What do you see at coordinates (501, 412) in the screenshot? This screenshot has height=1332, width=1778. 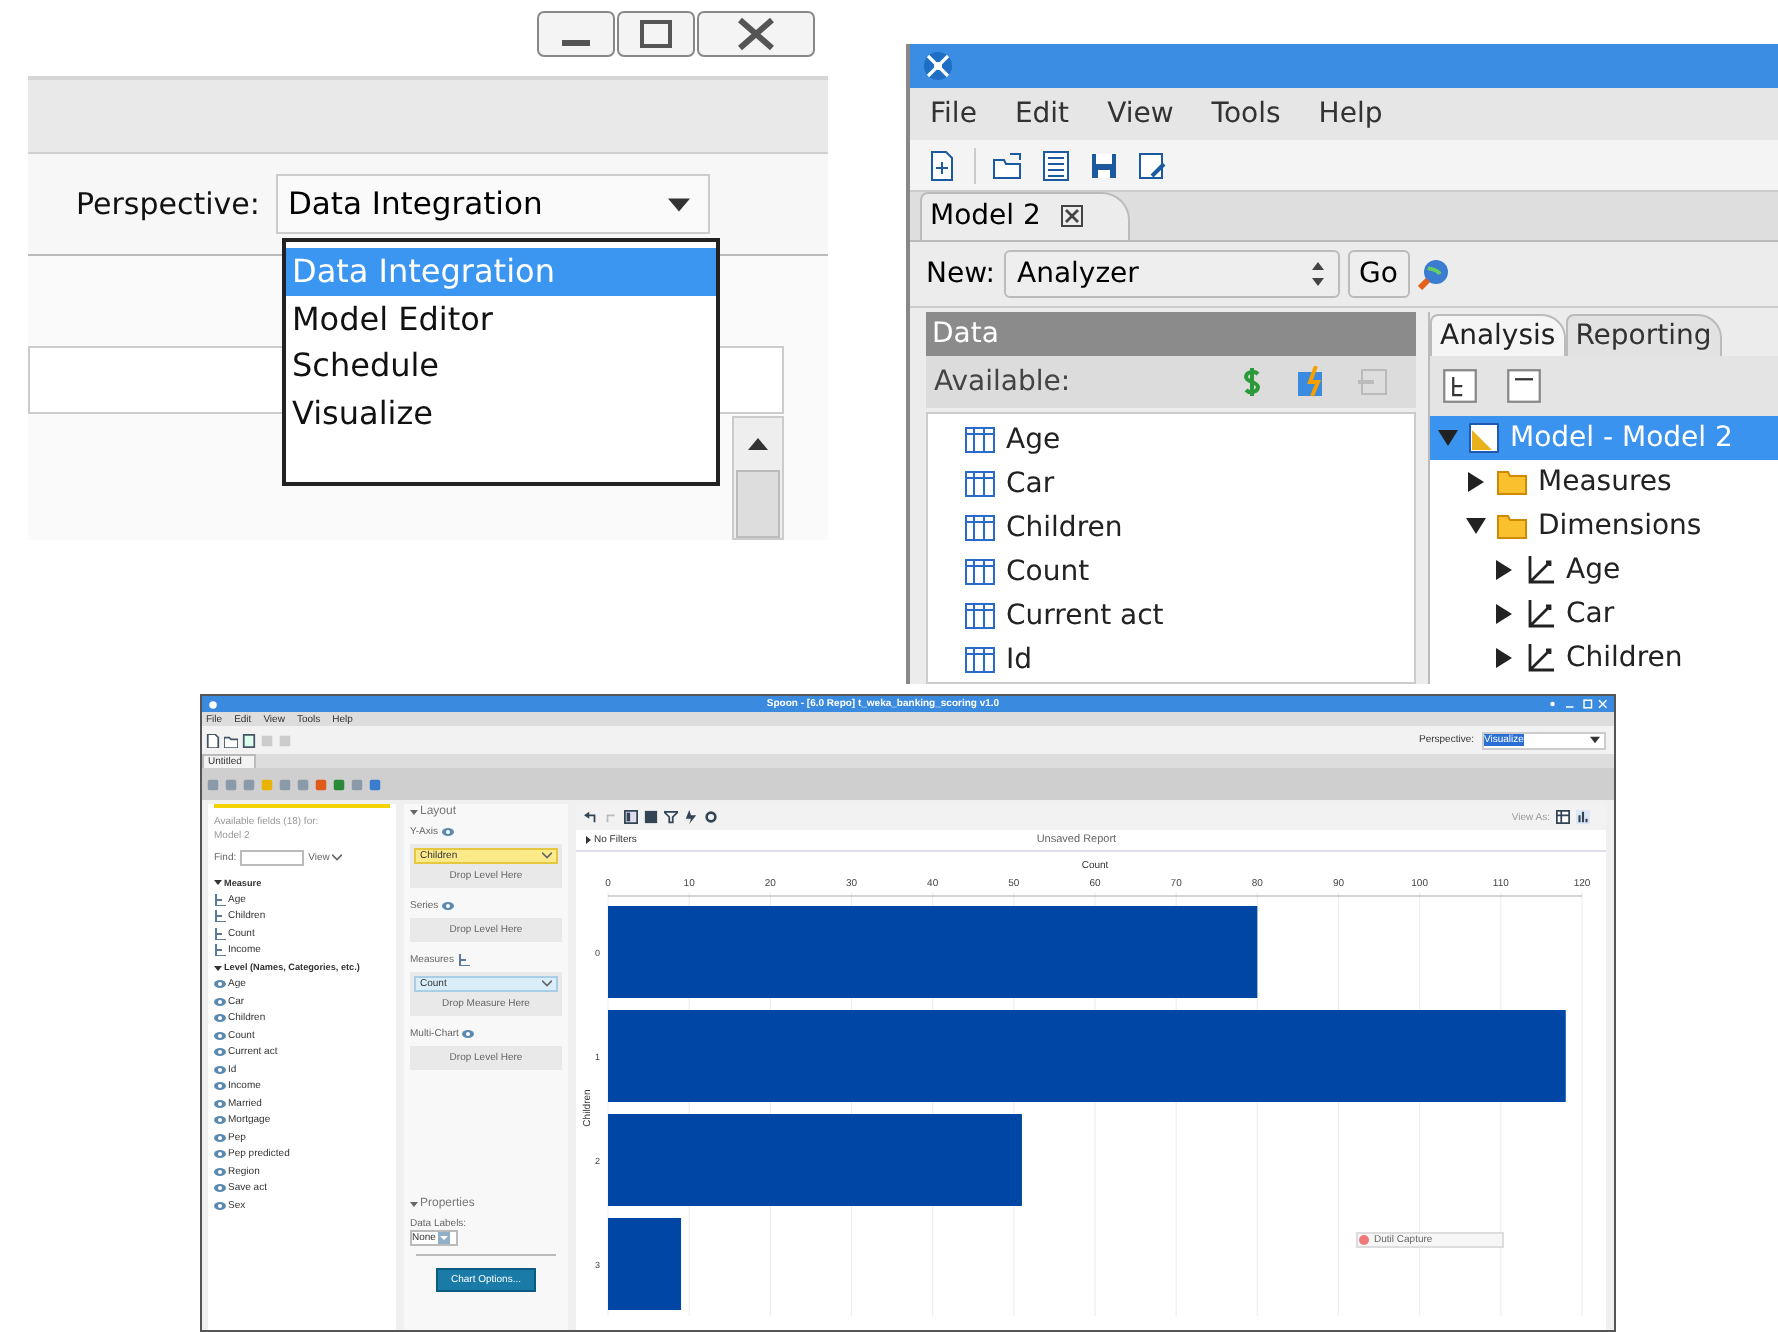 I see `menu-option: Visualize` at bounding box center [501, 412].